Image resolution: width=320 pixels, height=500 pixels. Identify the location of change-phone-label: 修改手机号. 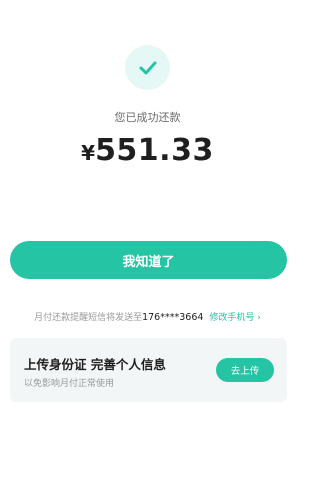
(231, 318).